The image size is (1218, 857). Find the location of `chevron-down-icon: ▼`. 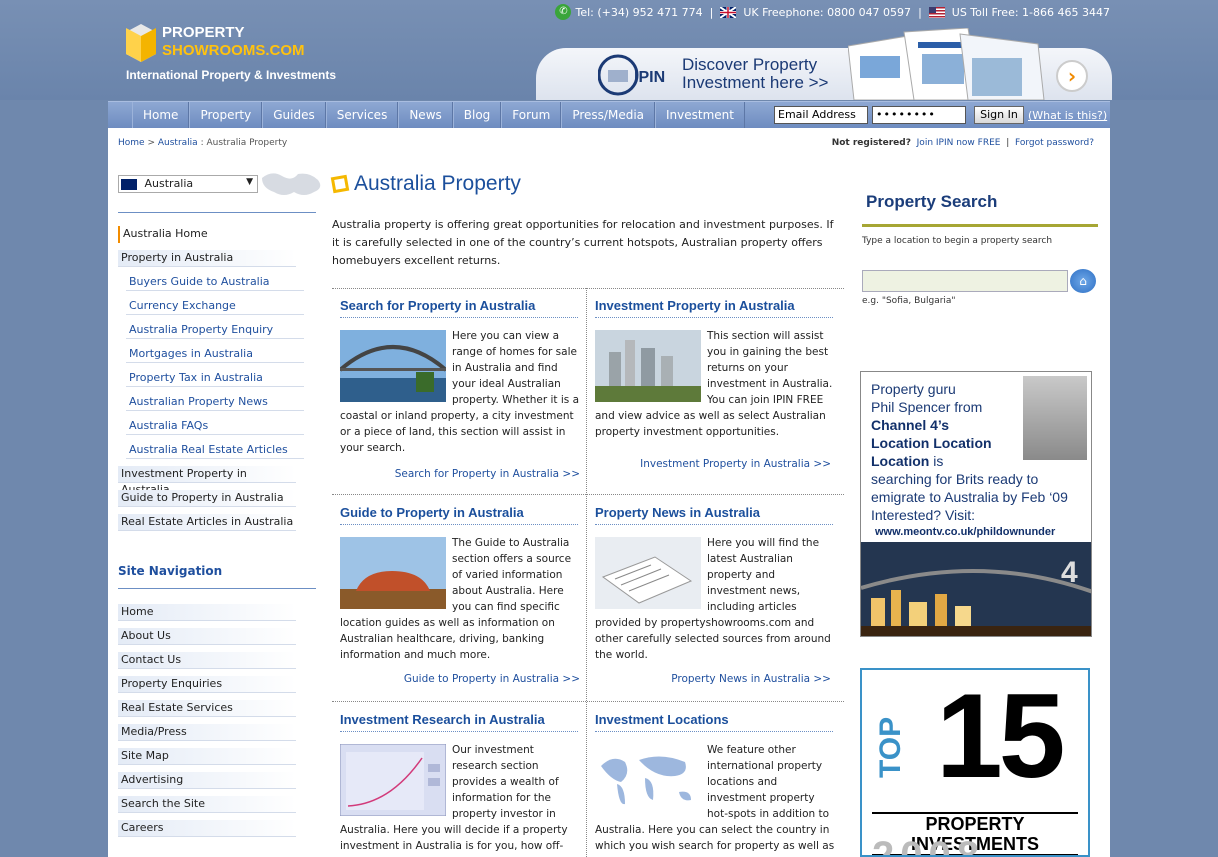

chevron-down-icon: ▼ is located at coordinates (249, 182).